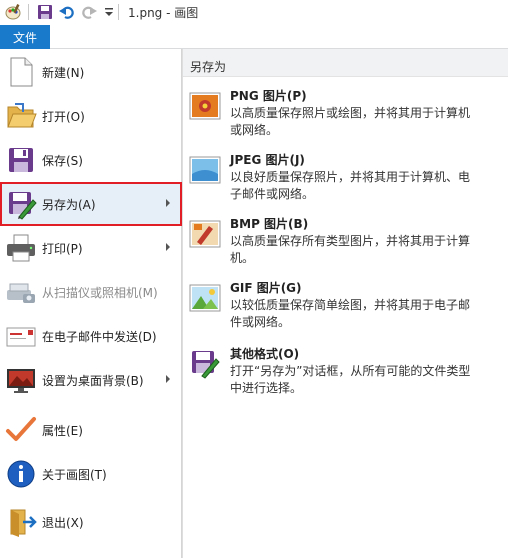 This screenshot has width=508, height=558. Describe the element at coordinates (350, 313) in the screenshot. I see `submenu-item-description: 以较低质量保存简单绘图，并将其用于电子邮件或网络。` at that location.